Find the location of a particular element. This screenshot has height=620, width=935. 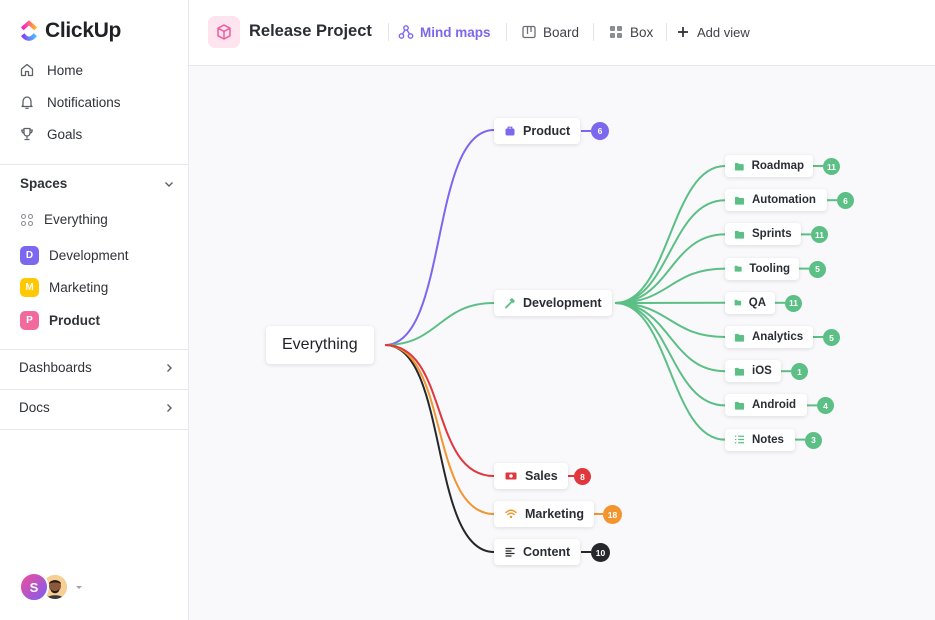

sidebar-item-product: P Product is located at coordinates (60, 320).